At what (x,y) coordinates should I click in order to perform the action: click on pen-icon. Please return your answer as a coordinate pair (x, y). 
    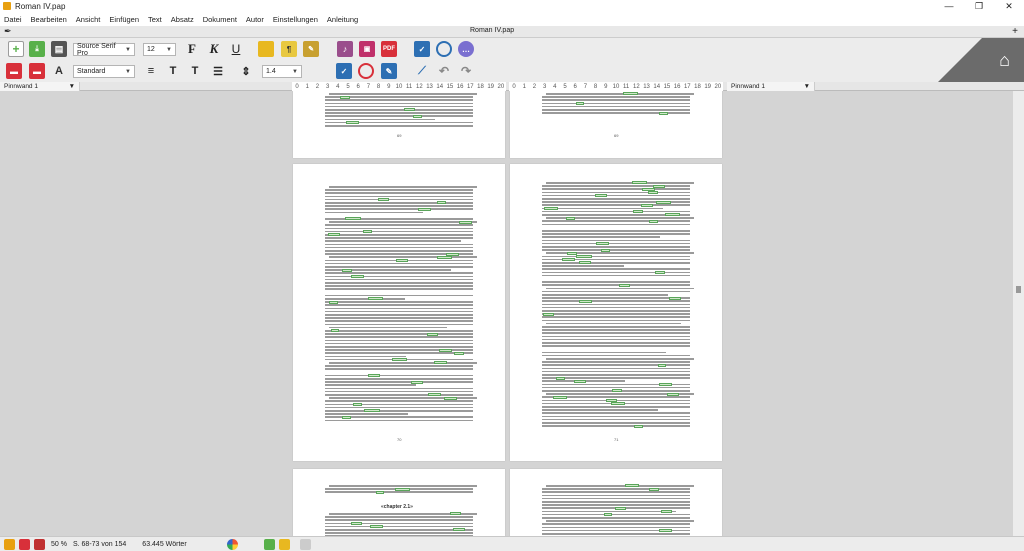
    Looking at the image, I should click on (284, 544).